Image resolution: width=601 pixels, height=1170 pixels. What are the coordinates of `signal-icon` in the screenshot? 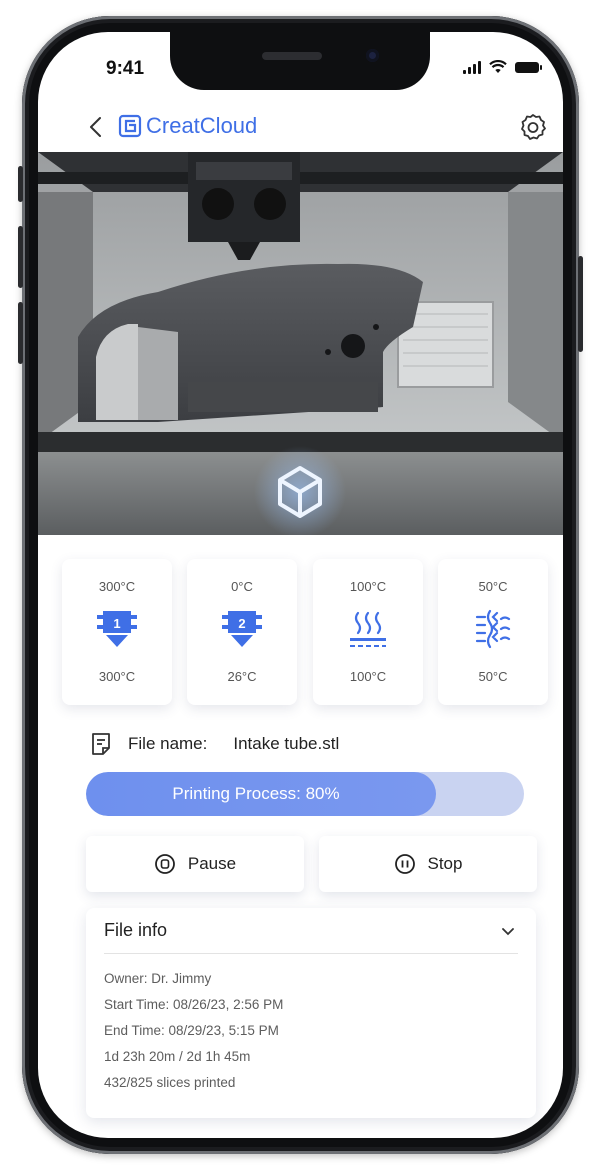 It's located at (472, 67).